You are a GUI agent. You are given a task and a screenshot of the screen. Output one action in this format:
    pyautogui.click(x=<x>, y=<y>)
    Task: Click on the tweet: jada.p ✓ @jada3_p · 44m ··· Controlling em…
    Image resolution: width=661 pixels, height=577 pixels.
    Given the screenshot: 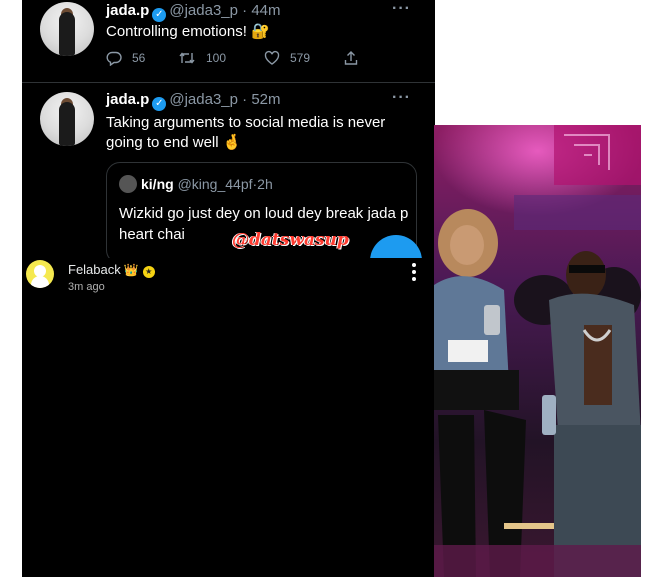 What is the action you would take?
    pyautogui.click(x=228, y=41)
    